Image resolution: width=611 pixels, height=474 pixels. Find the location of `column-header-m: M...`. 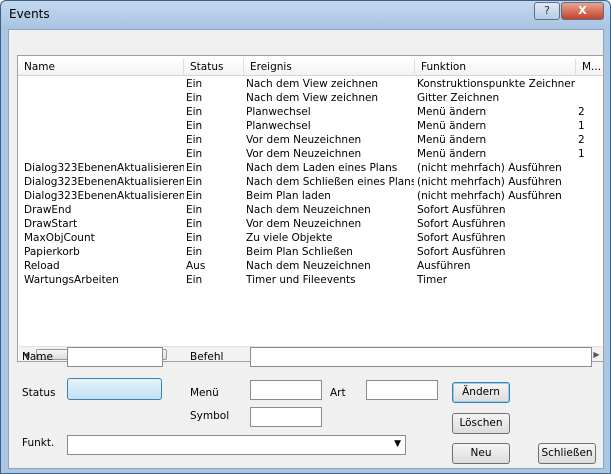

column-header-m: M... is located at coordinates (589, 67).